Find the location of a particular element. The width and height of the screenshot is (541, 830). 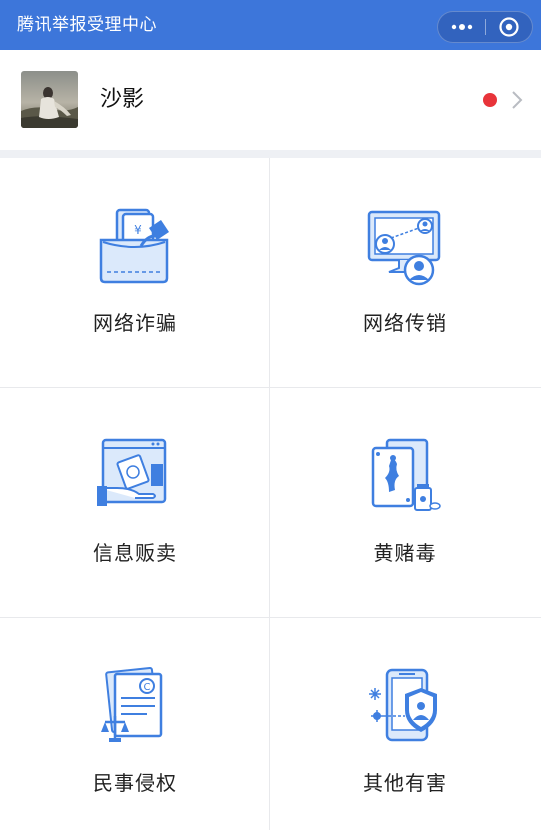

phone-shield-icon is located at coordinates (403, 705).